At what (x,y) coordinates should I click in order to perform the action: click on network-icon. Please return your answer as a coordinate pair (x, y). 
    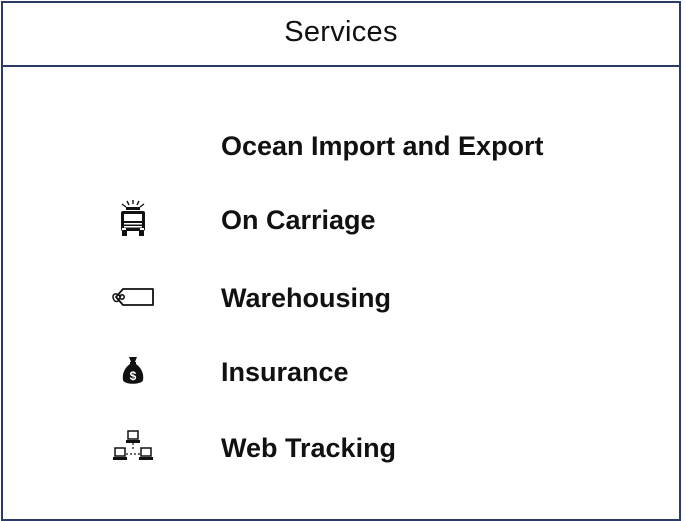
    Looking at the image, I should click on (133, 447).